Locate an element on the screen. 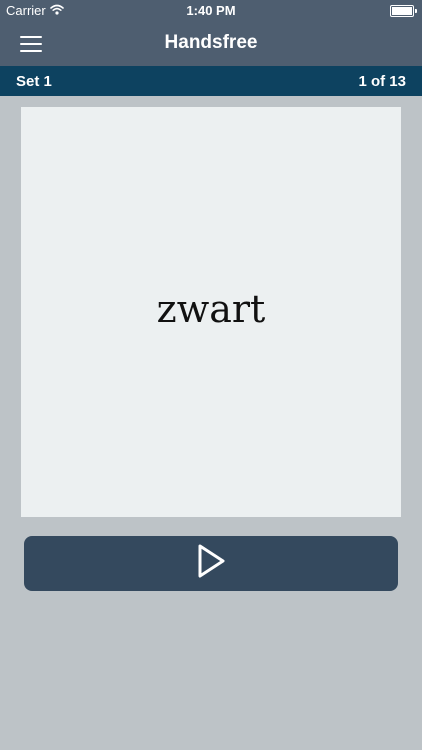  battery-icon is located at coordinates (403, 11).